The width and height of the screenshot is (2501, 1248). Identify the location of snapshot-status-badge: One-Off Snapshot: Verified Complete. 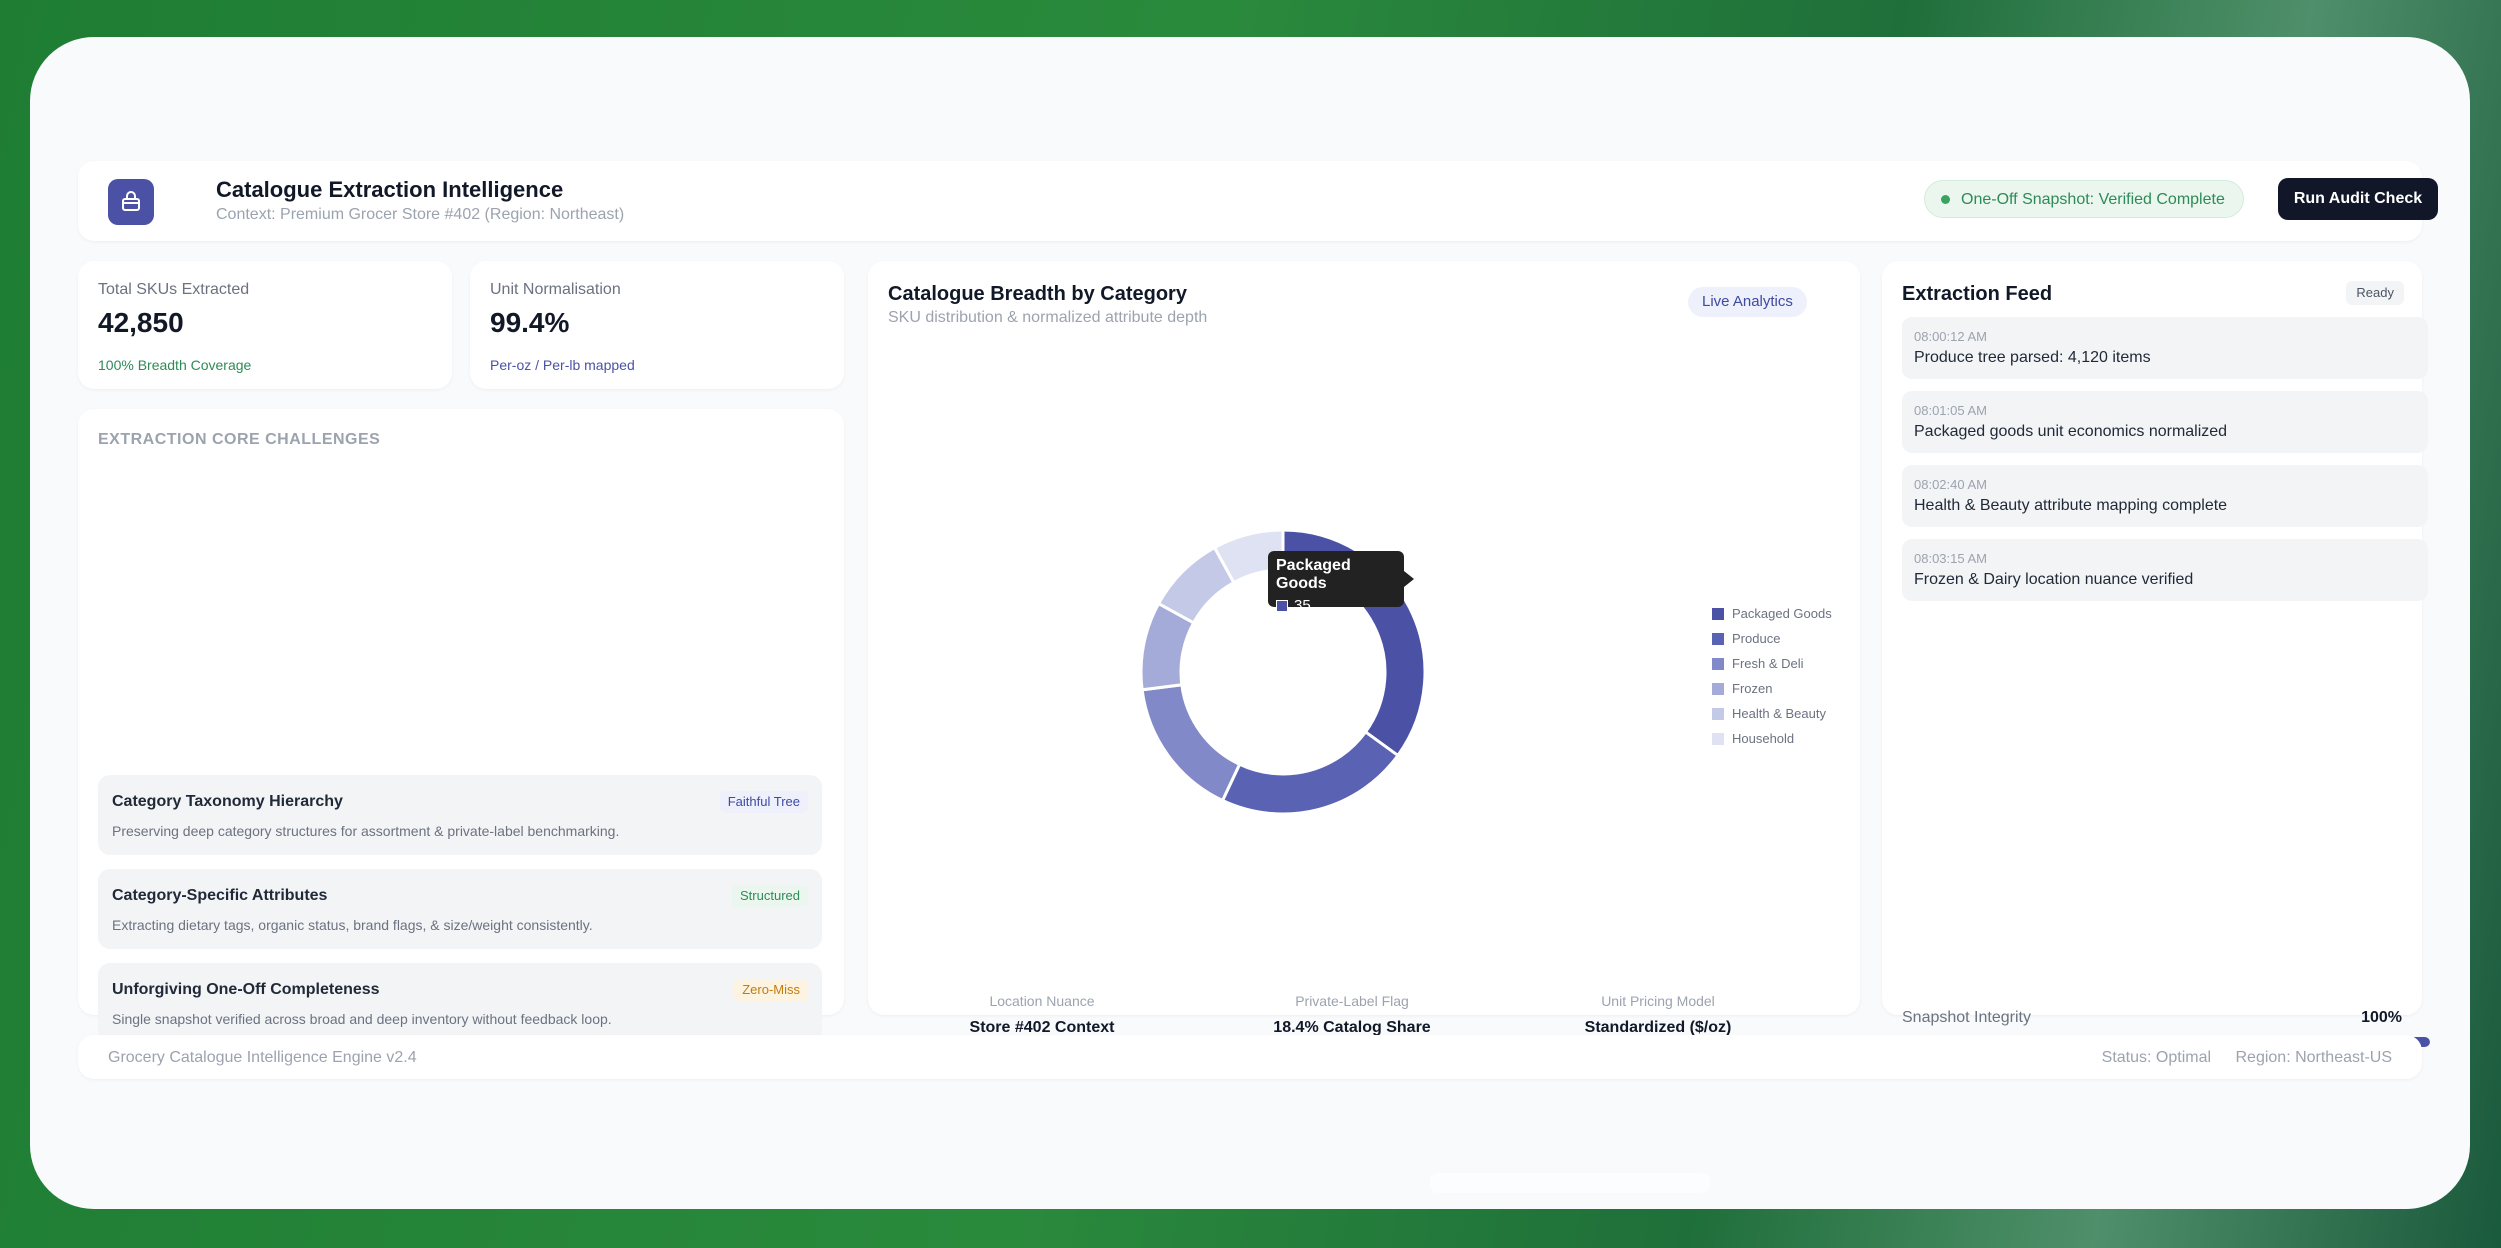
(2084, 199).